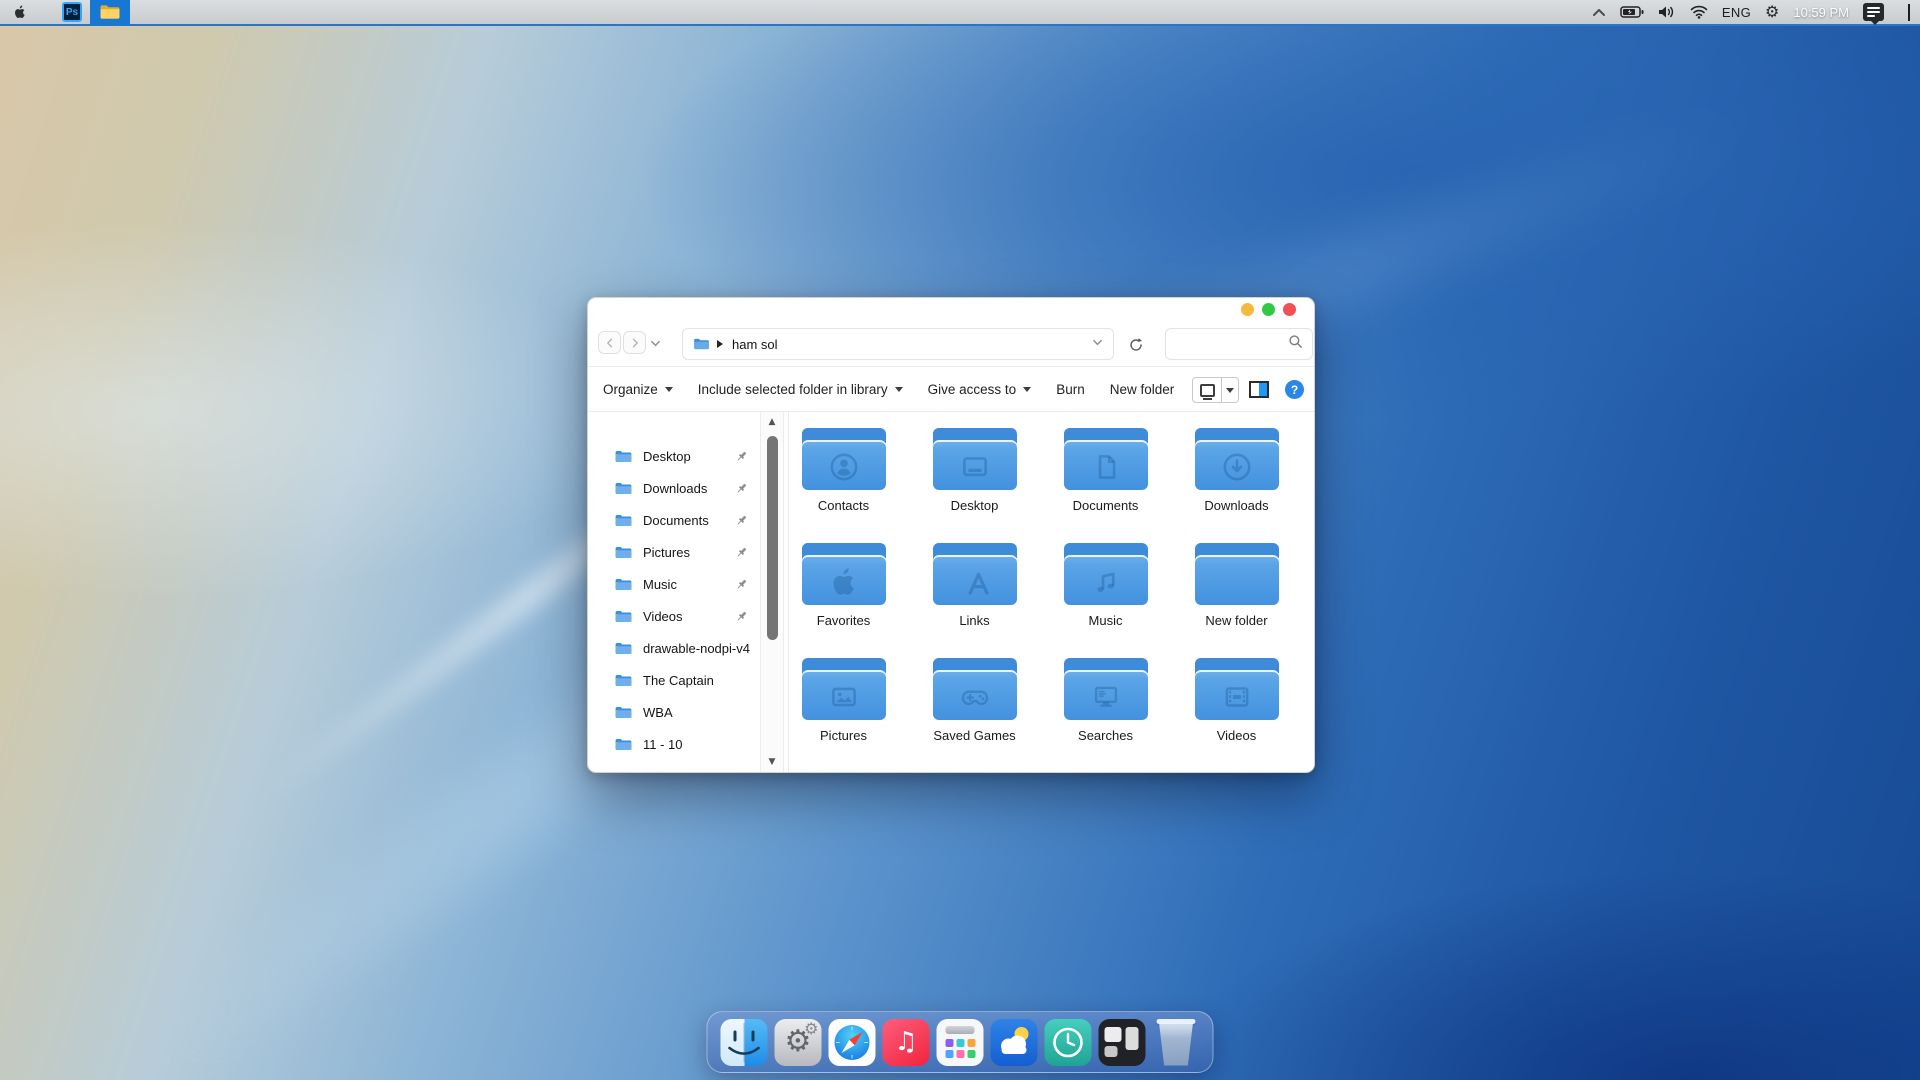 The width and height of the screenshot is (1920, 1080). Describe the element at coordinates (1236, 479) in the screenshot. I see `file-item-downloads: Downloads` at that location.